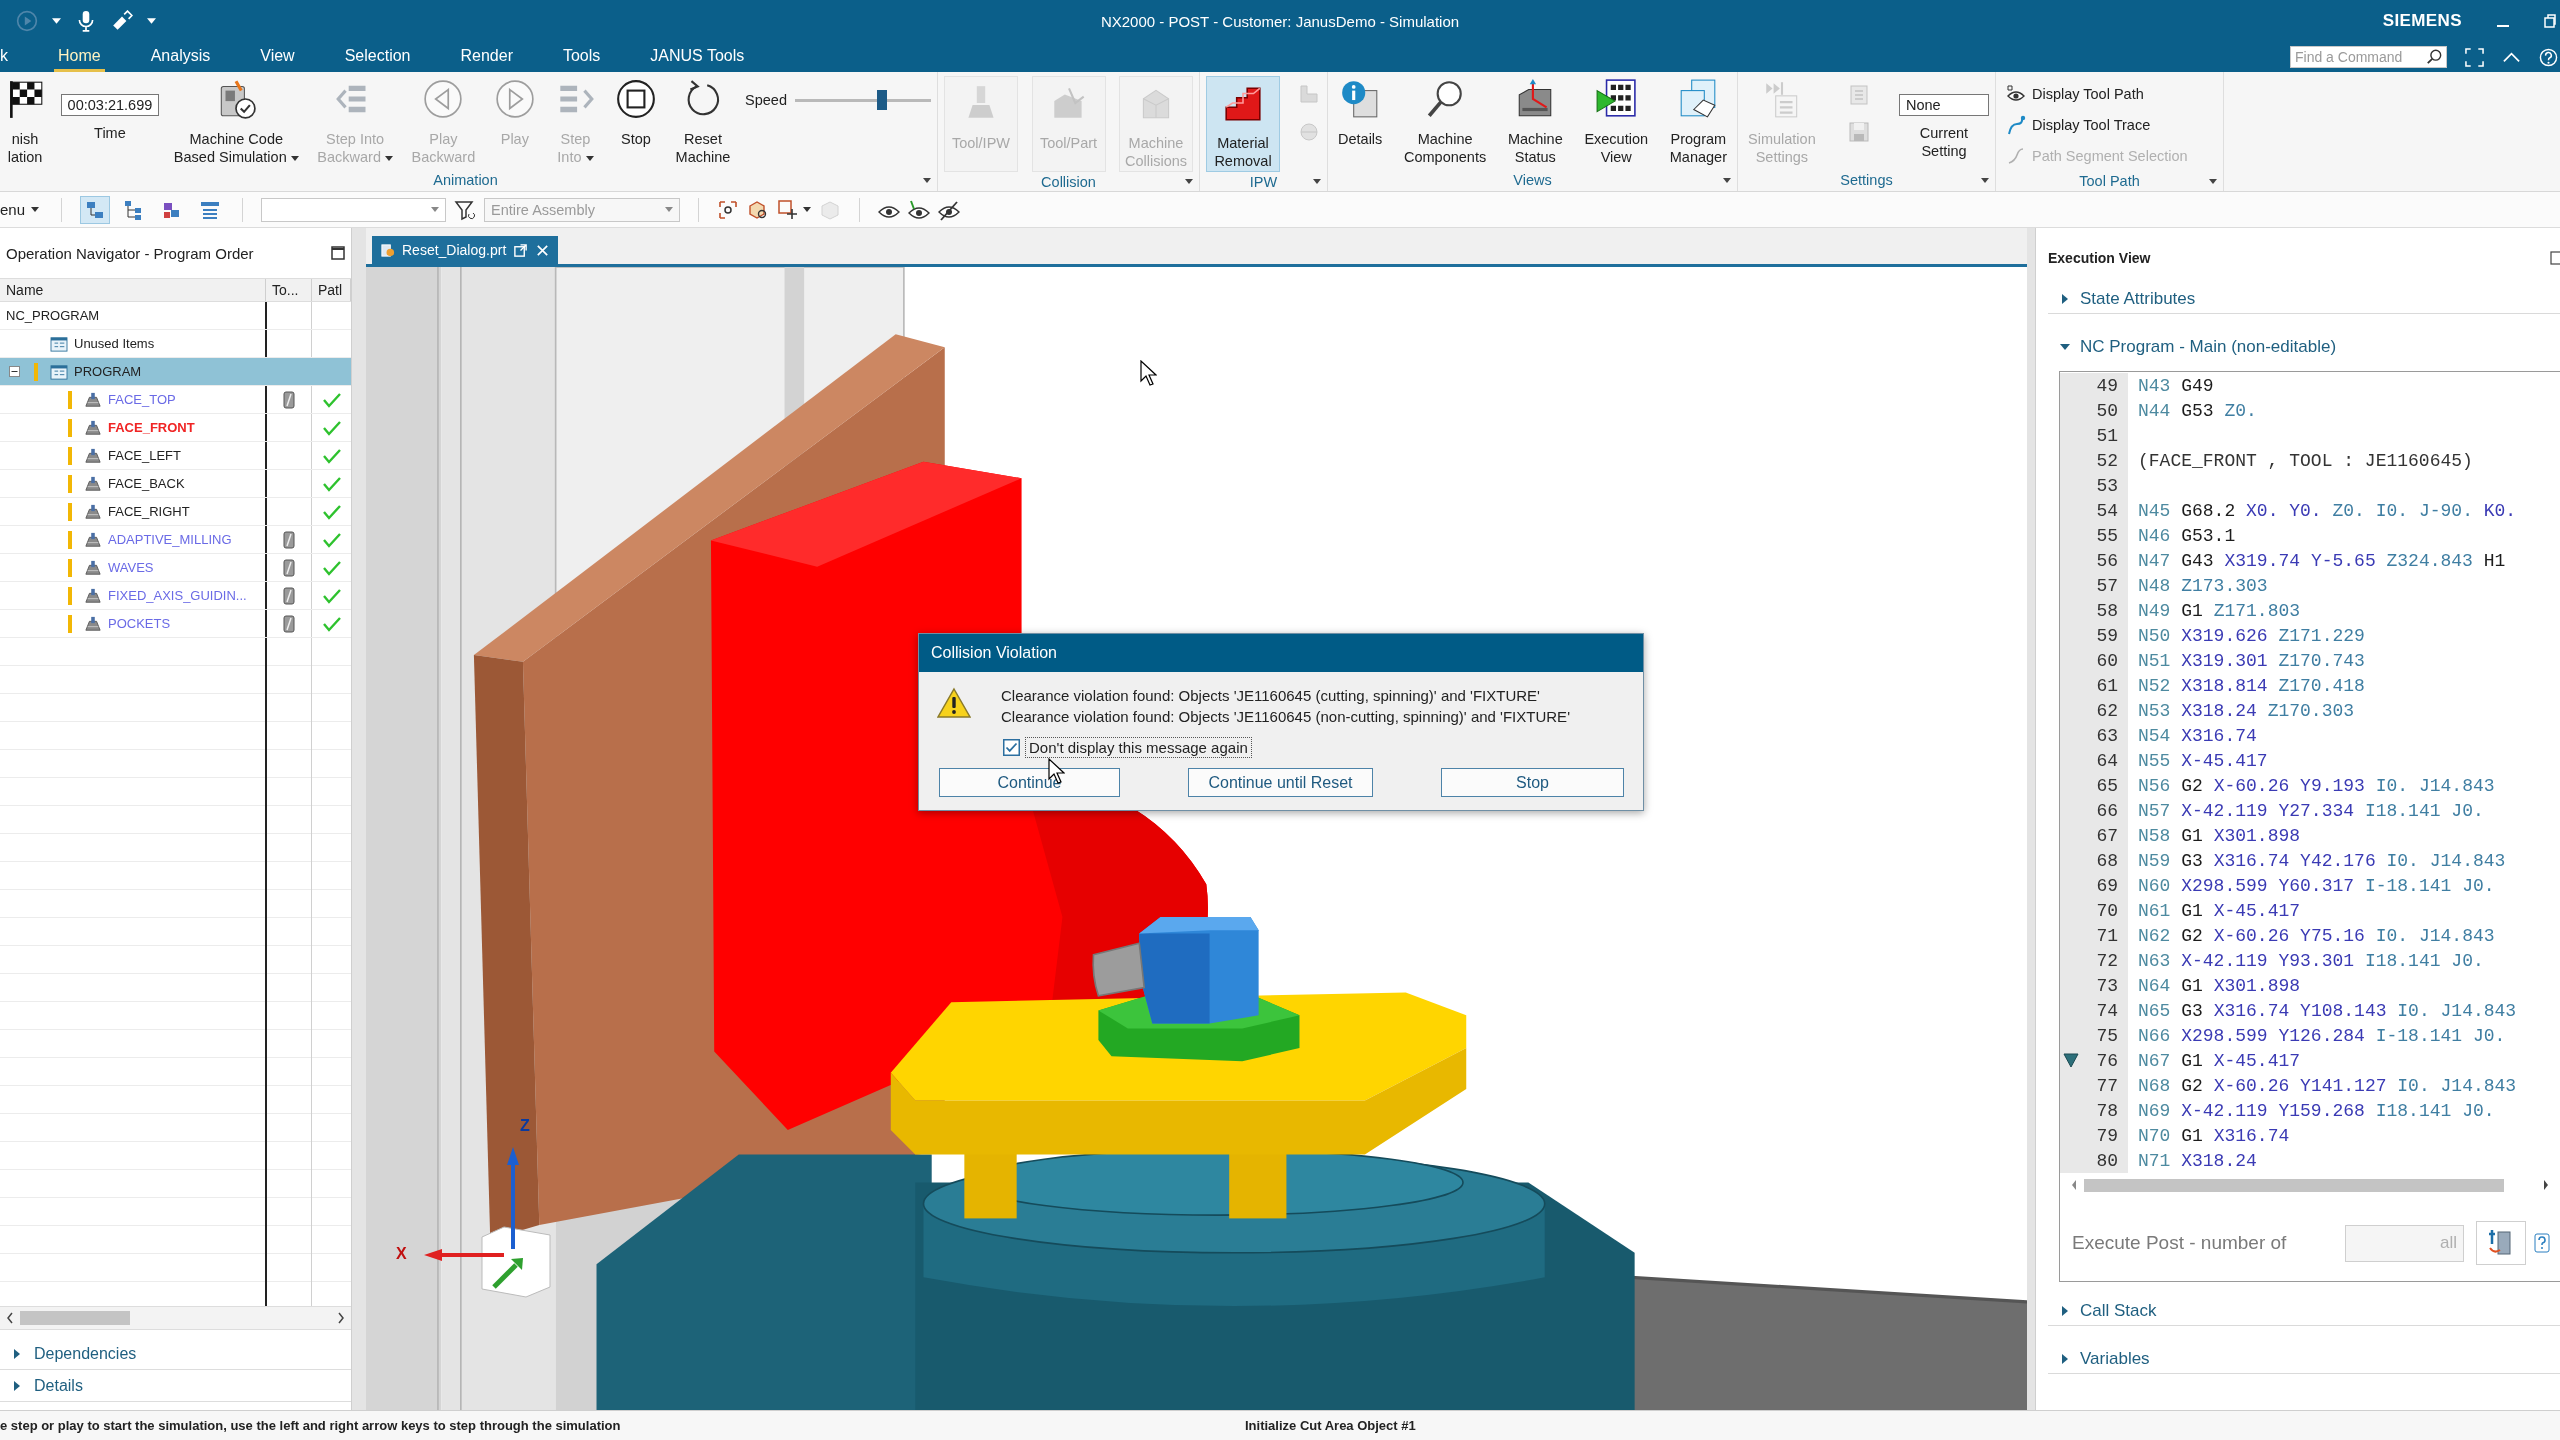 The height and width of the screenshot is (1440, 2560). I want to click on ribbon-tab: k, so click(6, 57).